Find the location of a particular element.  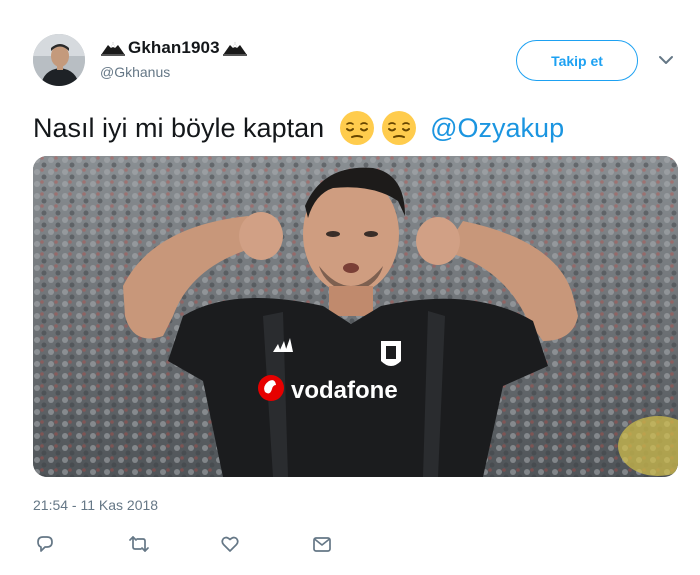

display-name: Gkhan1903 is located at coordinates (174, 47).